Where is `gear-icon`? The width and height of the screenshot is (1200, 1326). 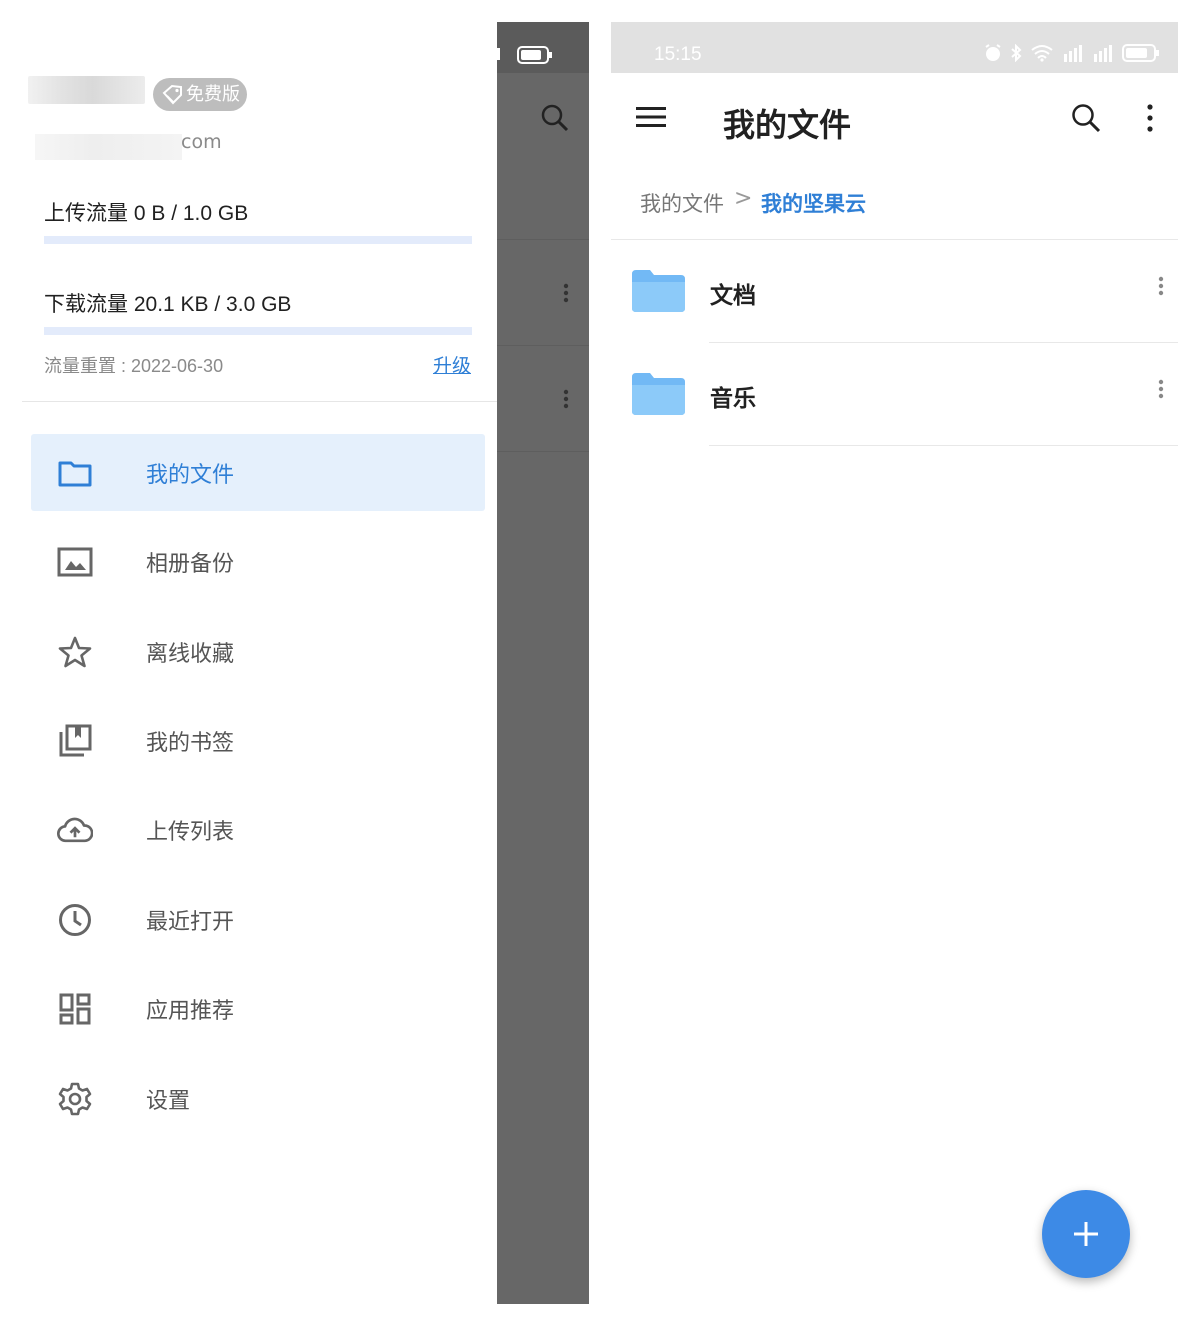 gear-icon is located at coordinates (75, 1099).